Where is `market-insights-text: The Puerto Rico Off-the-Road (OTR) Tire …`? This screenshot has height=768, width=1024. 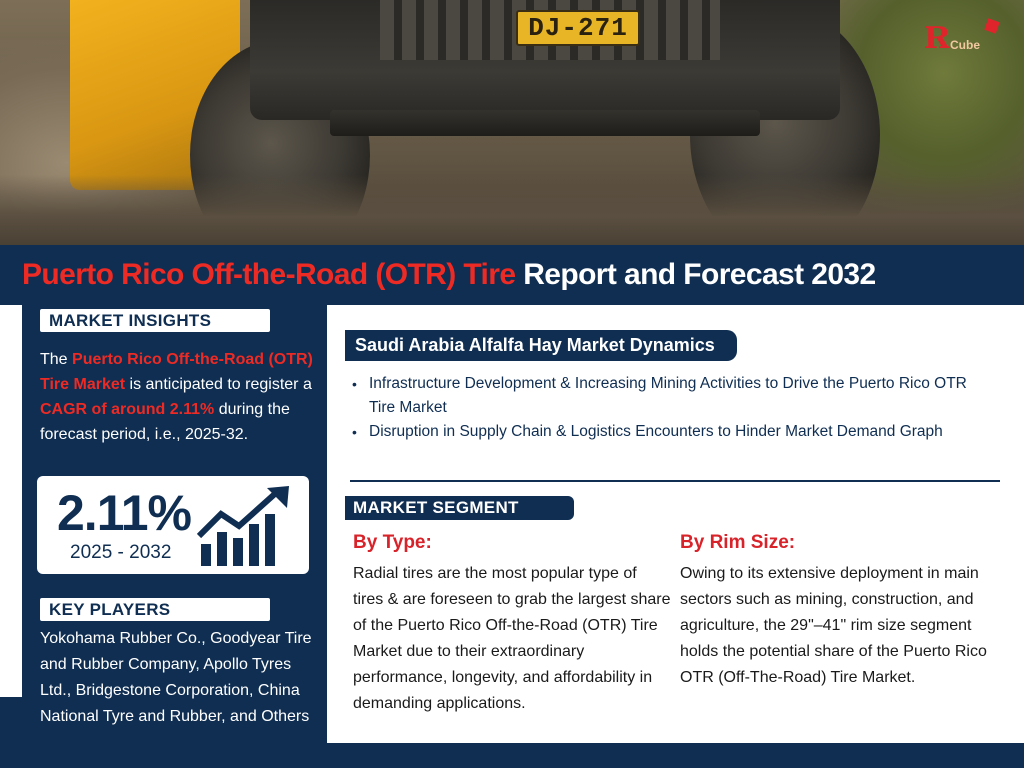
market-insights-text: The Puerto Rico Off-the-Road (OTR) Tire … is located at coordinates (177, 397).